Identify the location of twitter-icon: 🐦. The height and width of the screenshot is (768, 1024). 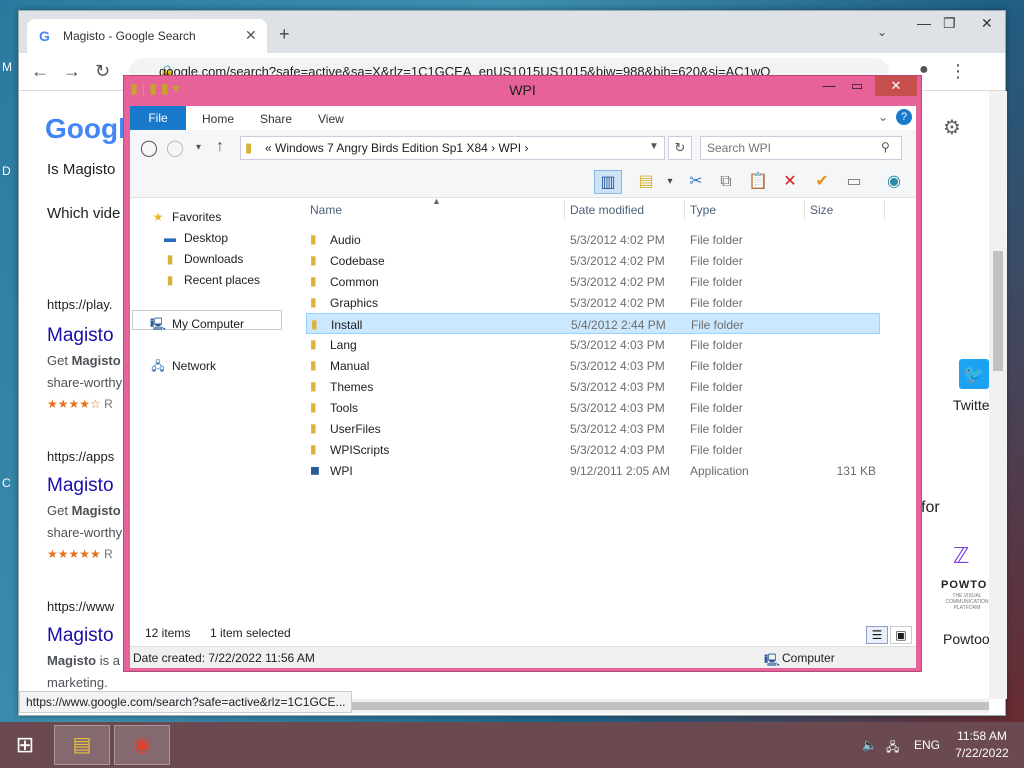
(974, 374).